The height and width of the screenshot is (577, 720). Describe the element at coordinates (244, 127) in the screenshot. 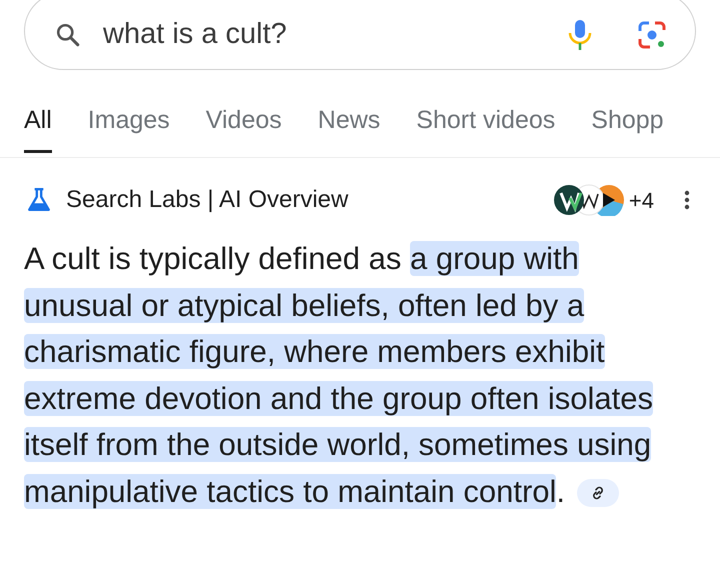

I see `tab: Videos` at that location.